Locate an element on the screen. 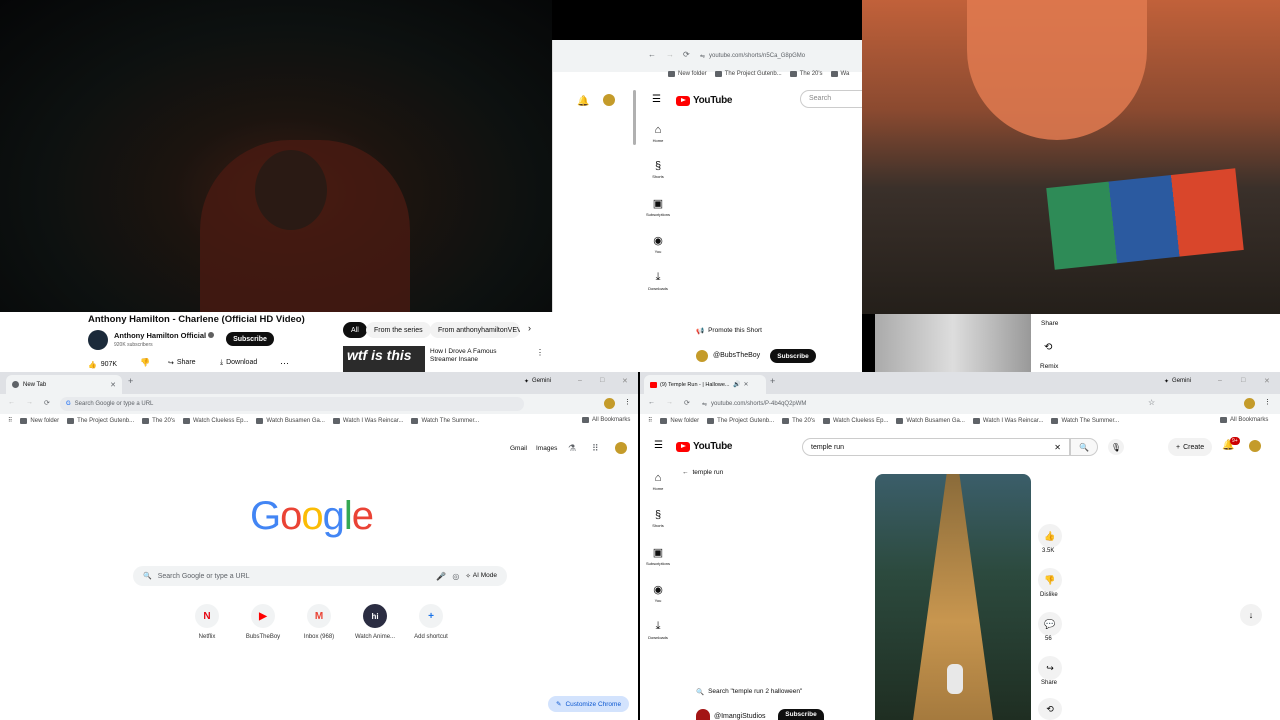 The height and width of the screenshot is (720, 1280). shorts-thumbnail-top is located at coordinates (953, 343).